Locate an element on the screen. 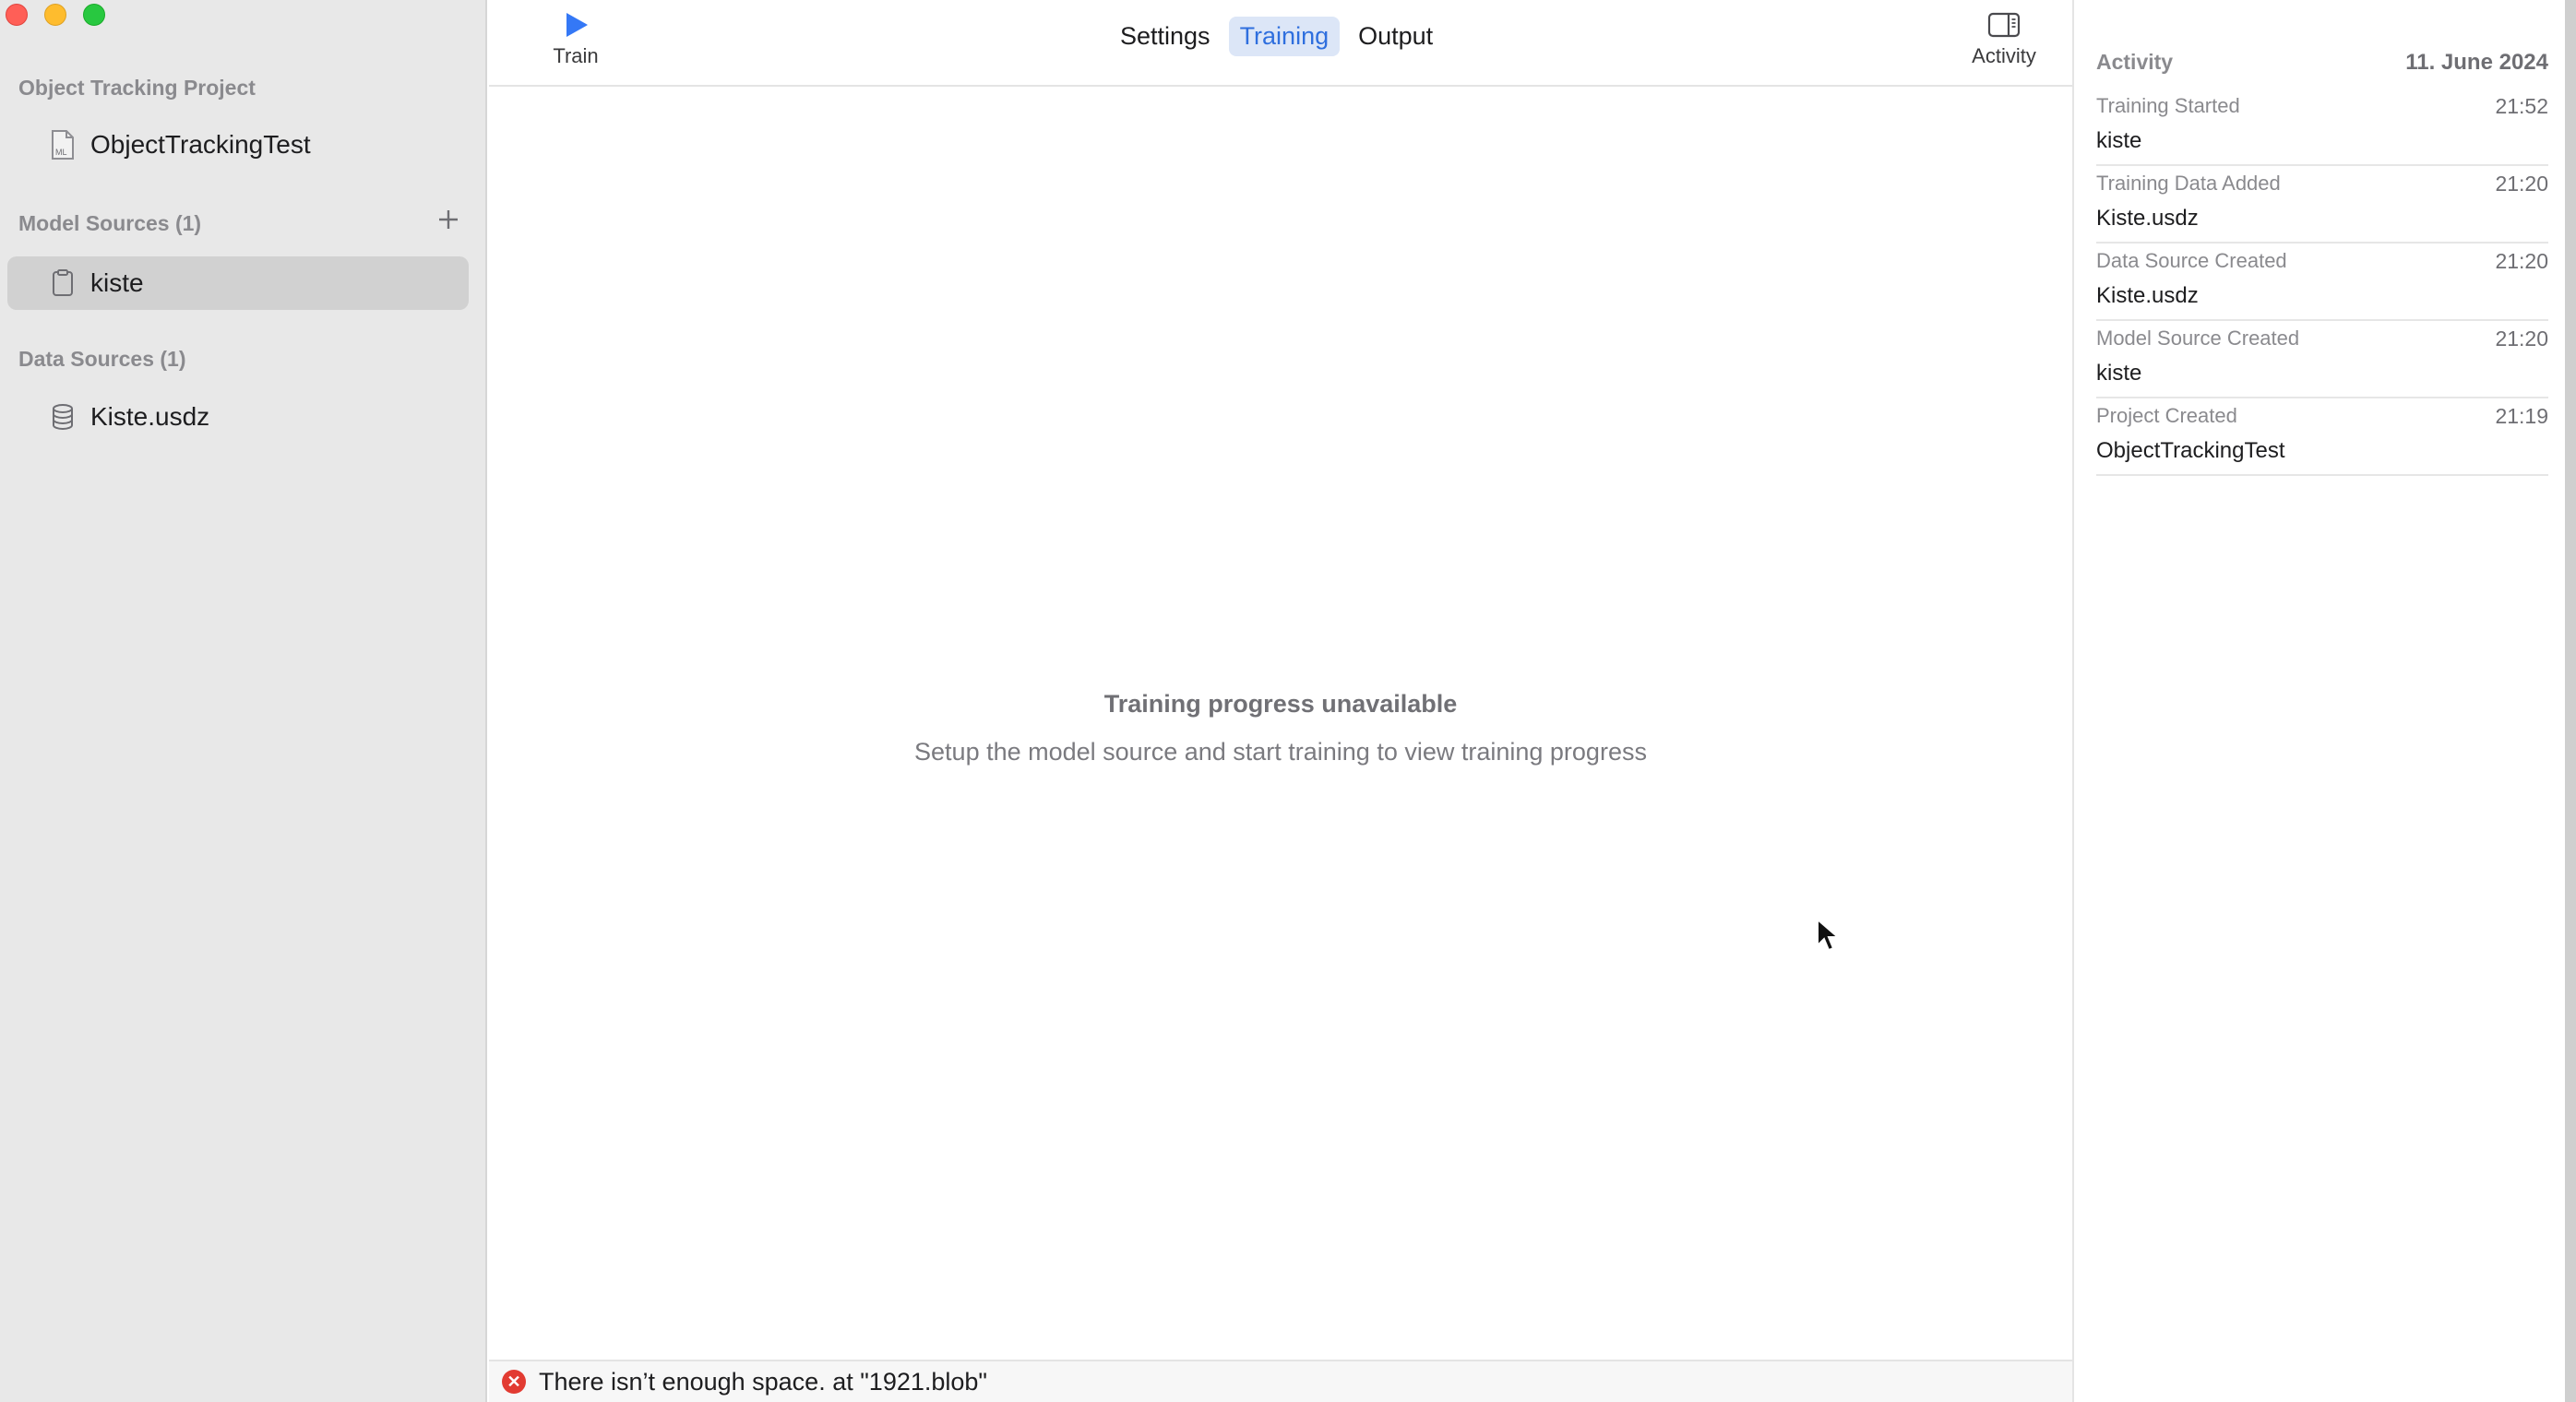 This screenshot has height=1402, width=2576. sidebar-right-icon is located at coordinates (2004, 25).